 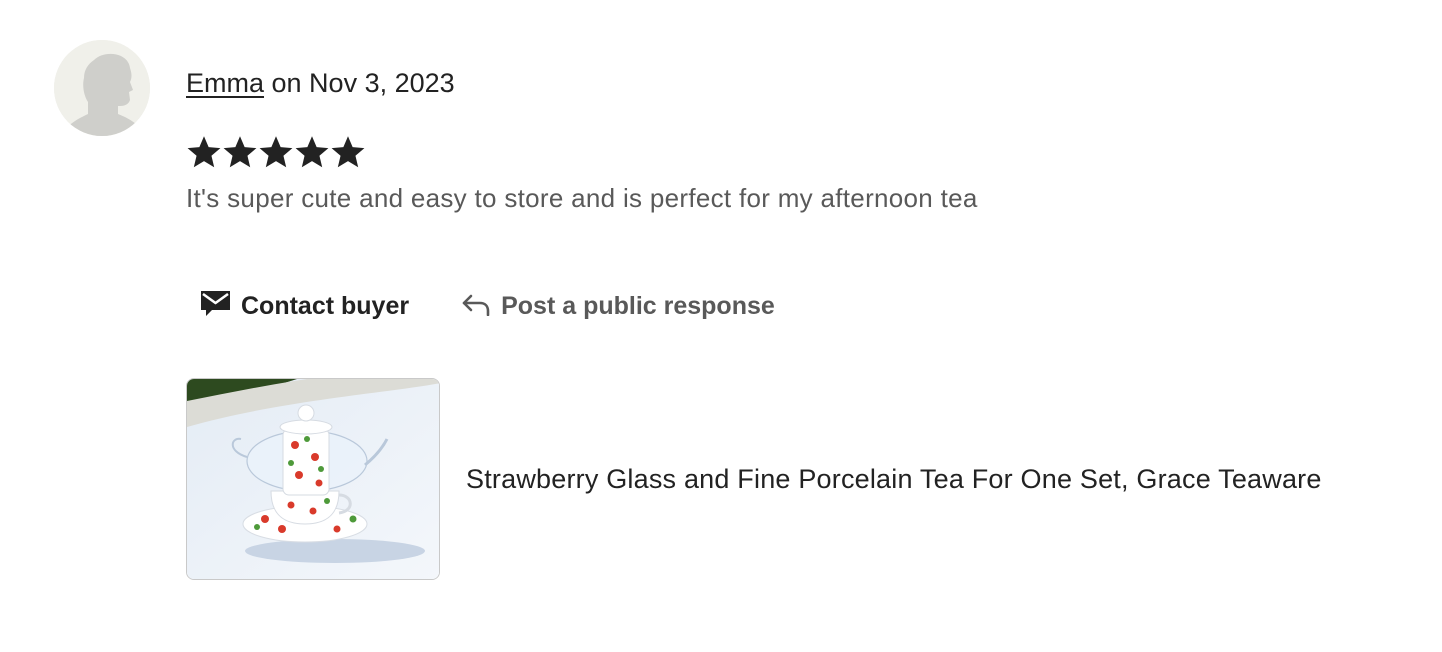 What do you see at coordinates (325, 305) in the screenshot?
I see `contact-buyer-label: Contact buyer` at bounding box center [325, 305].